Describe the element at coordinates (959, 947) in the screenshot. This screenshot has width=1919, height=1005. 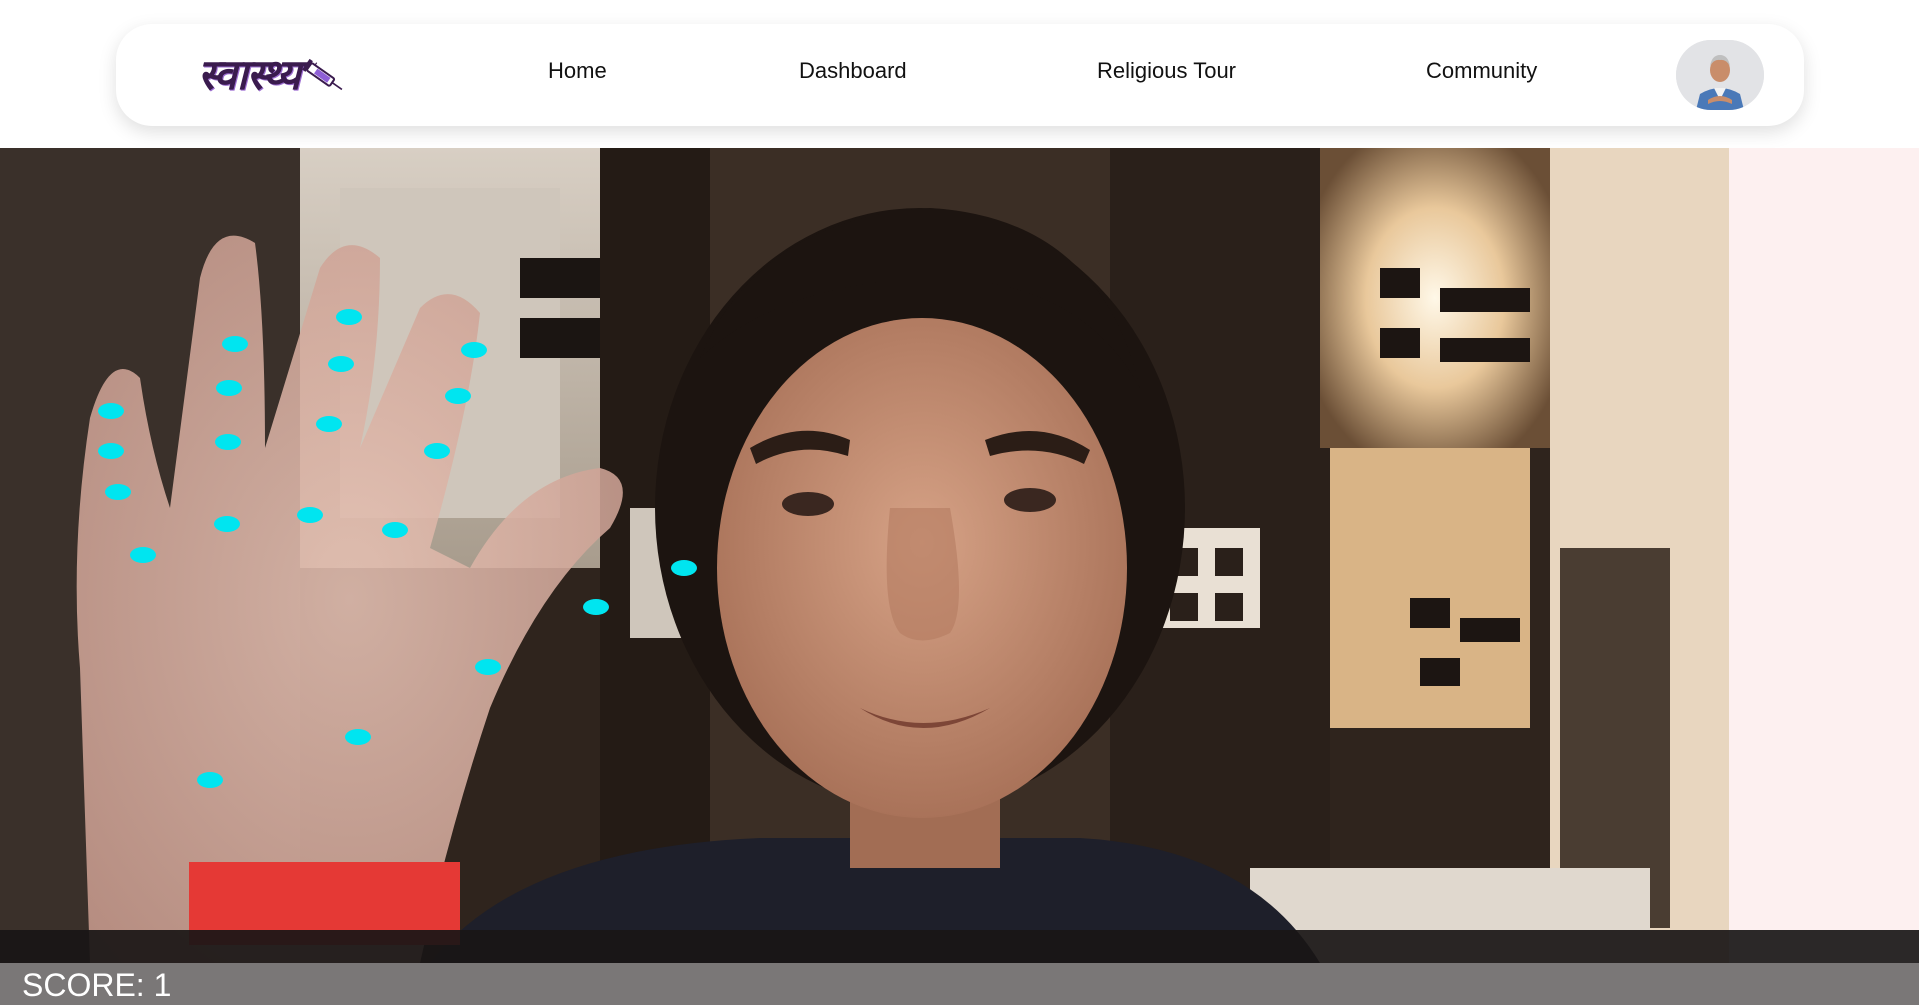
I see `bottom-overlay-strip` at that location.